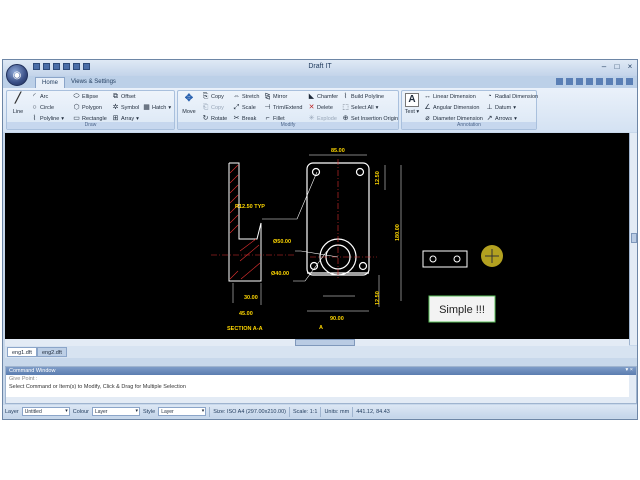 This screenshot has height=480, width=640. Describe the element at coordinates (23, 379) in the screenshot. I see `command-prompt-line: Give Point :` at that location.